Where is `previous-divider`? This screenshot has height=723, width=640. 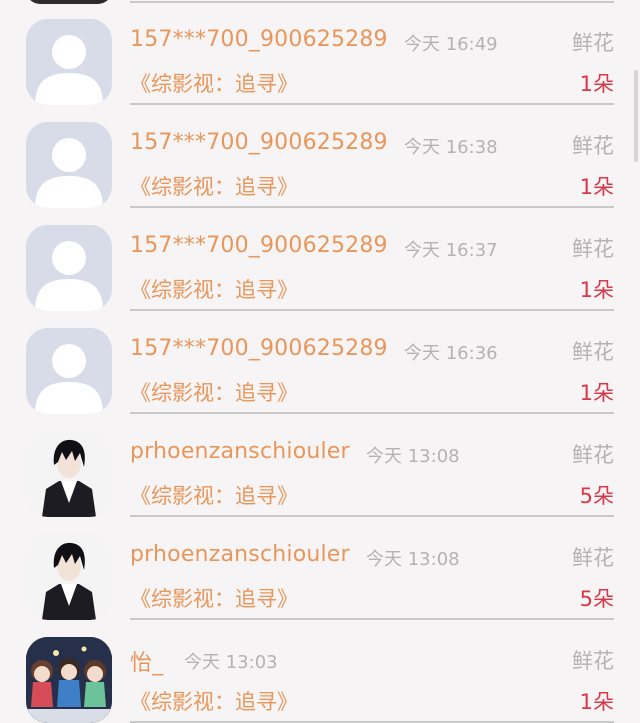
previous-divider is located at coordinates (372, 2).